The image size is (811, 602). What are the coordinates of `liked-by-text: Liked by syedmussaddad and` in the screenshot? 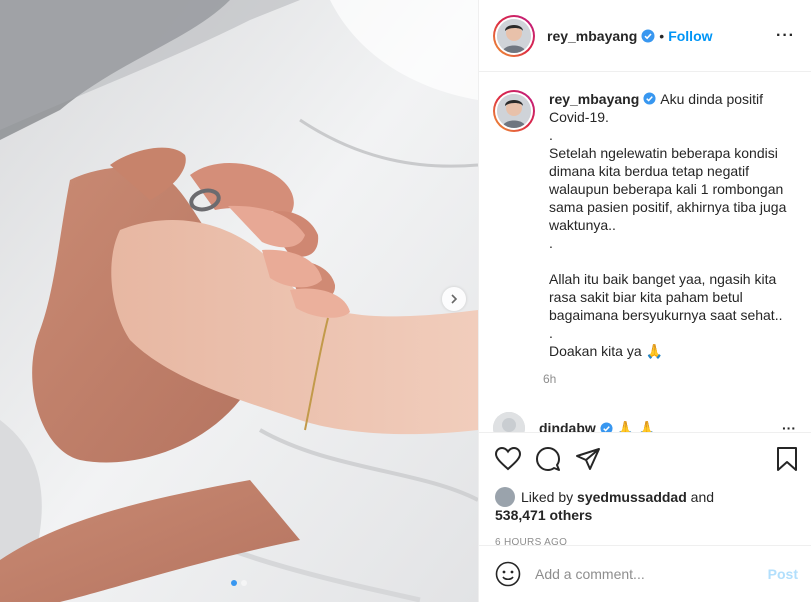 It's located at (617, 497).